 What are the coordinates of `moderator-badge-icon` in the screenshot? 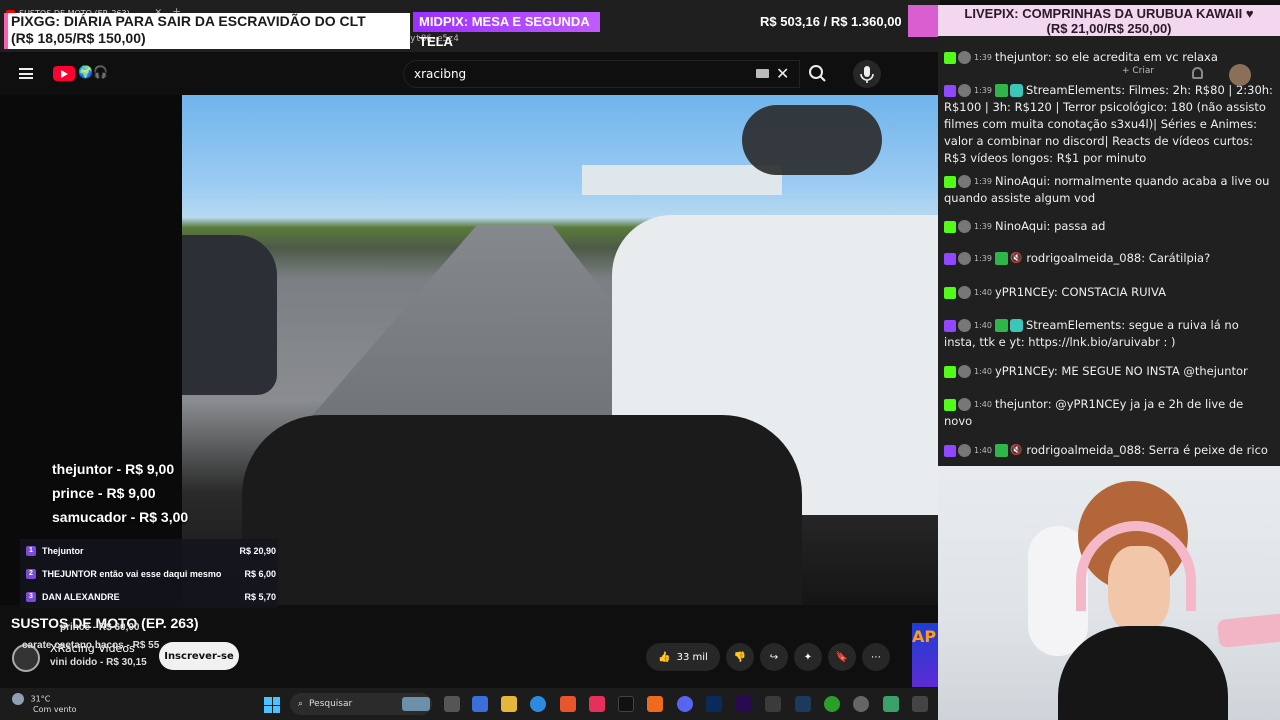 It's located at (1001, 90).